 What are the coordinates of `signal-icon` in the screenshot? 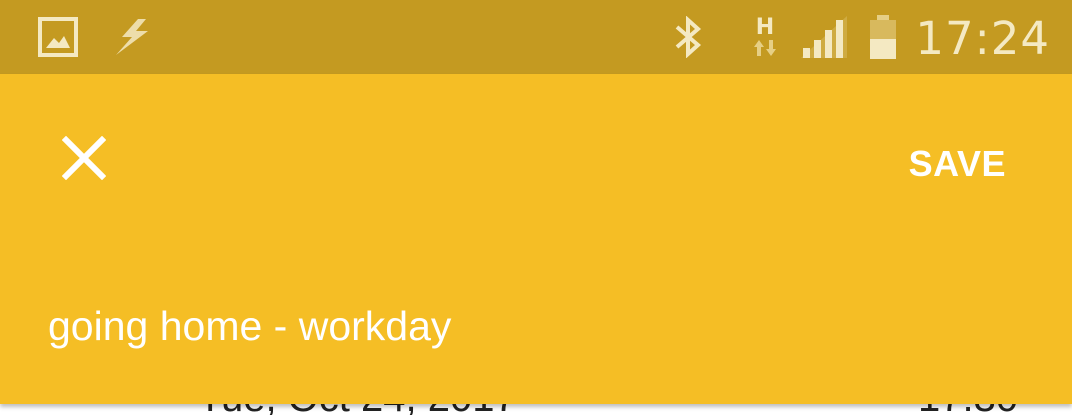 It's located at (824, 37).